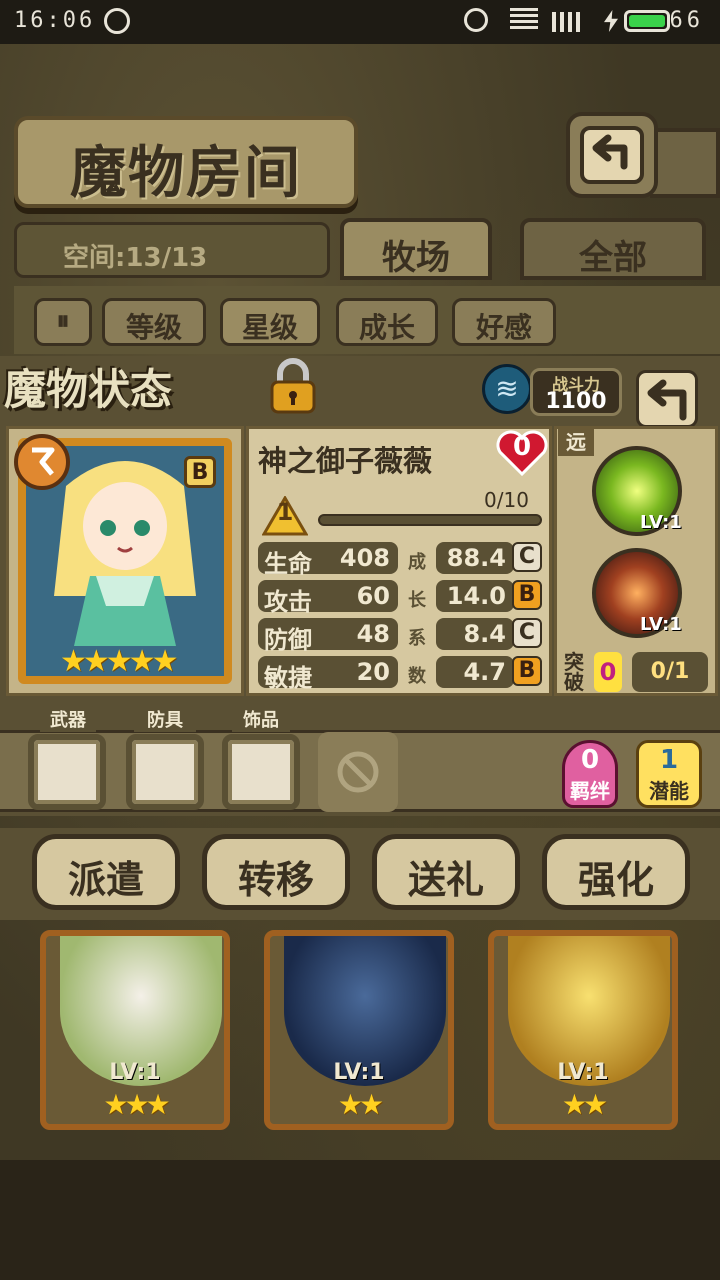  Describe the element at coordinates (261, 772) in the screenshot. I see `accessory-slot` at that location.